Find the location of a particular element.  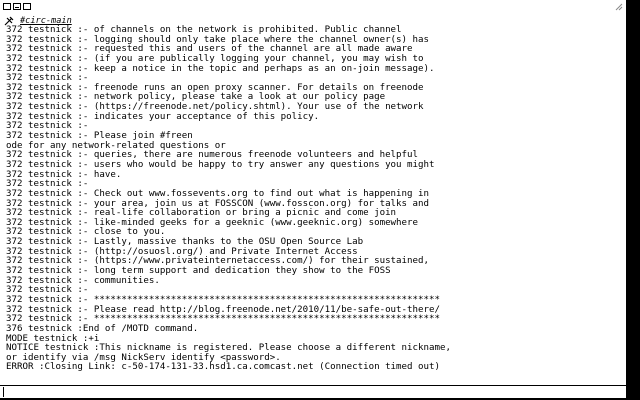

title-bar is located at coordinates (313, 7).